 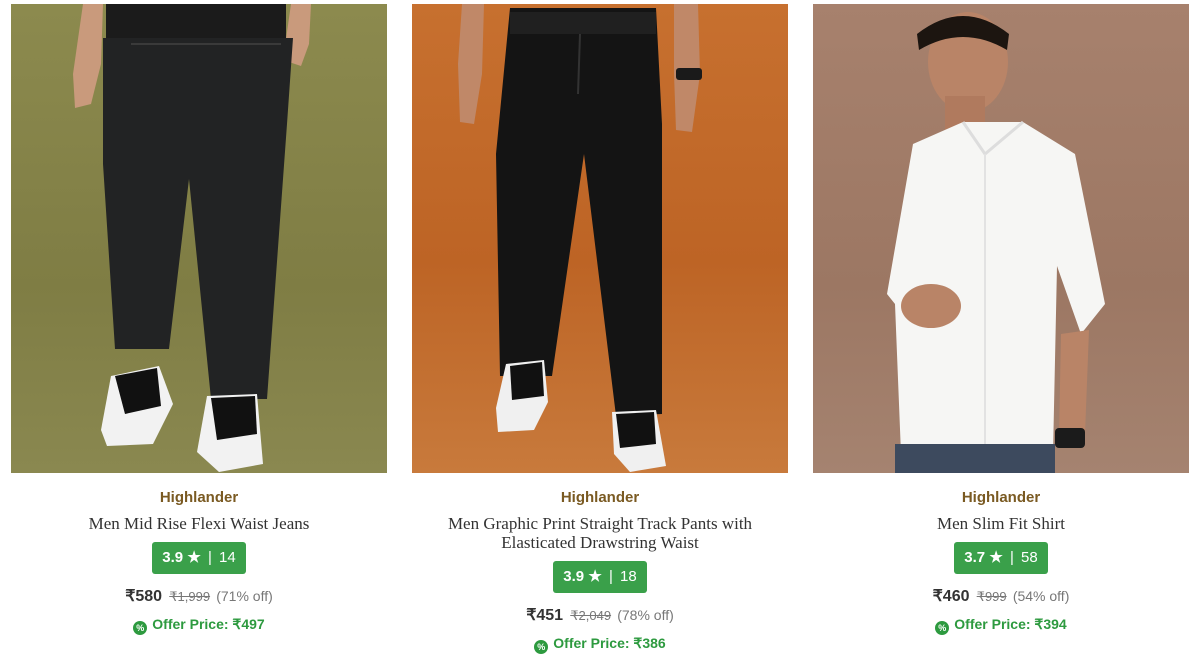 What do you see at coordinates (1010, 624) in the screenshot?
I see `offer-price-label: Offer Price: ₹394` at bounding box center [1010, 624].